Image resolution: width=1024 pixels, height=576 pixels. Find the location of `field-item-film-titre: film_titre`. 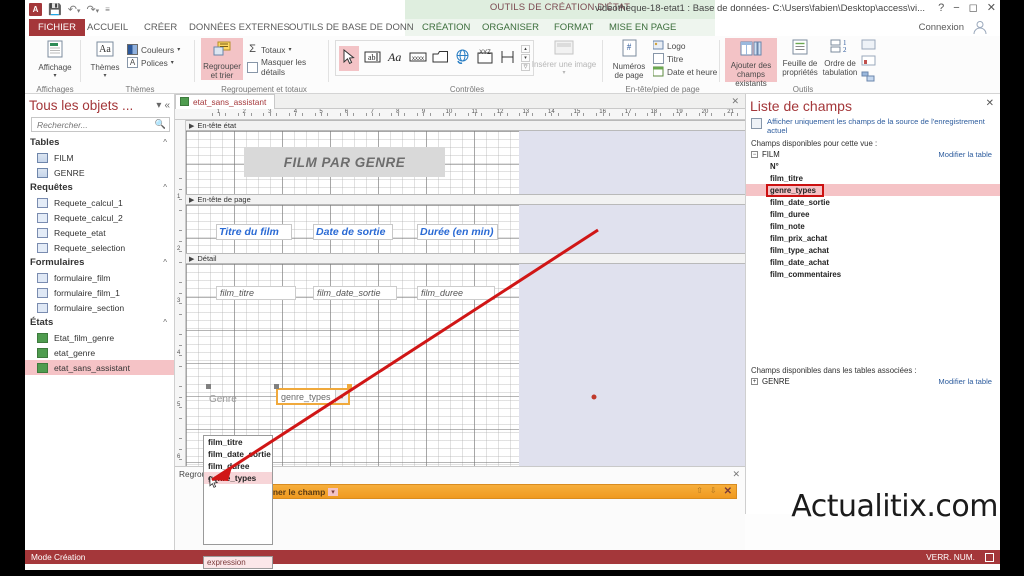

field-item-film-titre: film_titre is located at coordinates (873, 178).